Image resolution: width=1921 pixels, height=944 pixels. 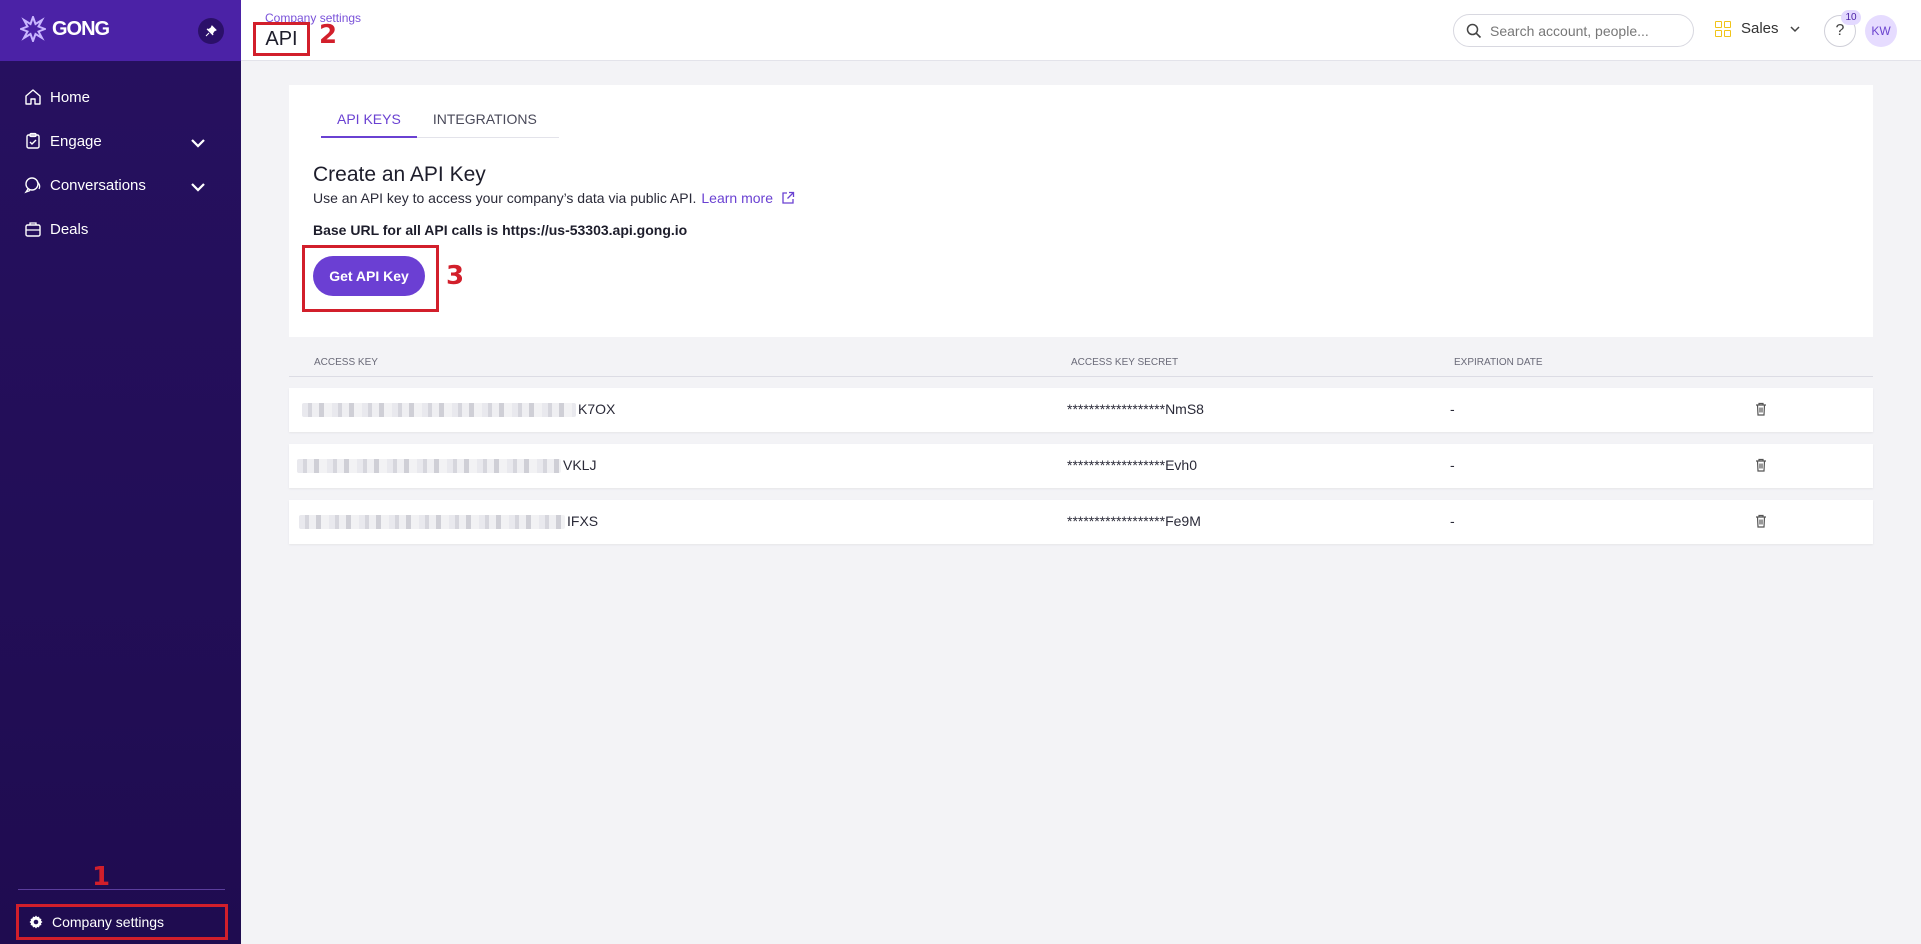 What do you see at coordinates (121, 889) in the screenshot?
I see `sidebar-divider` at bounding box center [121, 889].